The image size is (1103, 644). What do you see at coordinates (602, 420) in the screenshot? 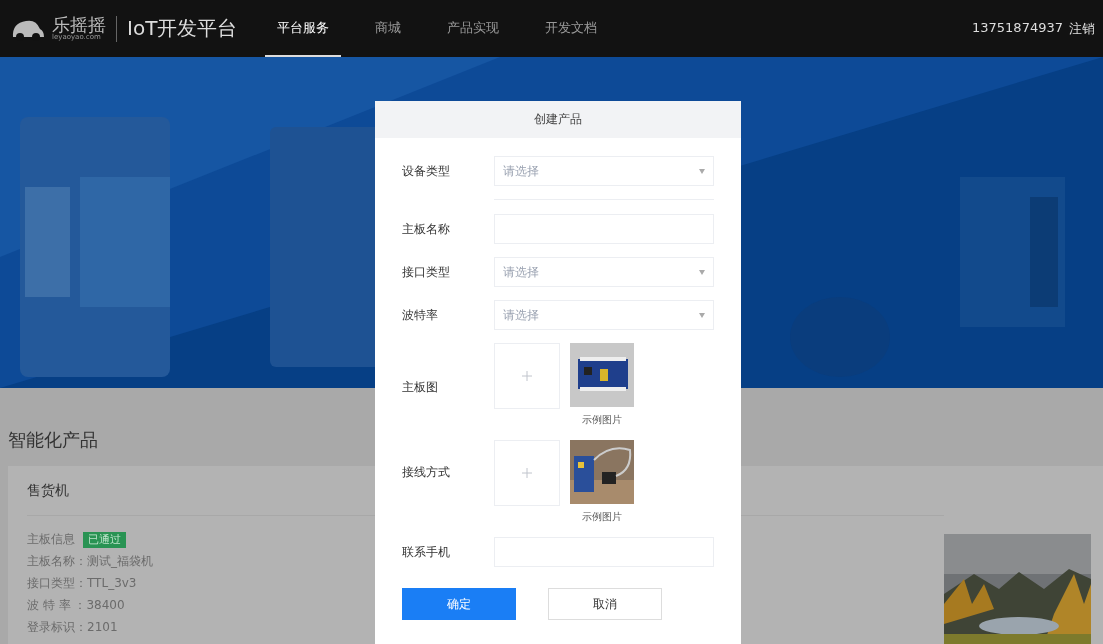
I see `sample-caption: 示例图片` at bounding box center [602, 420].